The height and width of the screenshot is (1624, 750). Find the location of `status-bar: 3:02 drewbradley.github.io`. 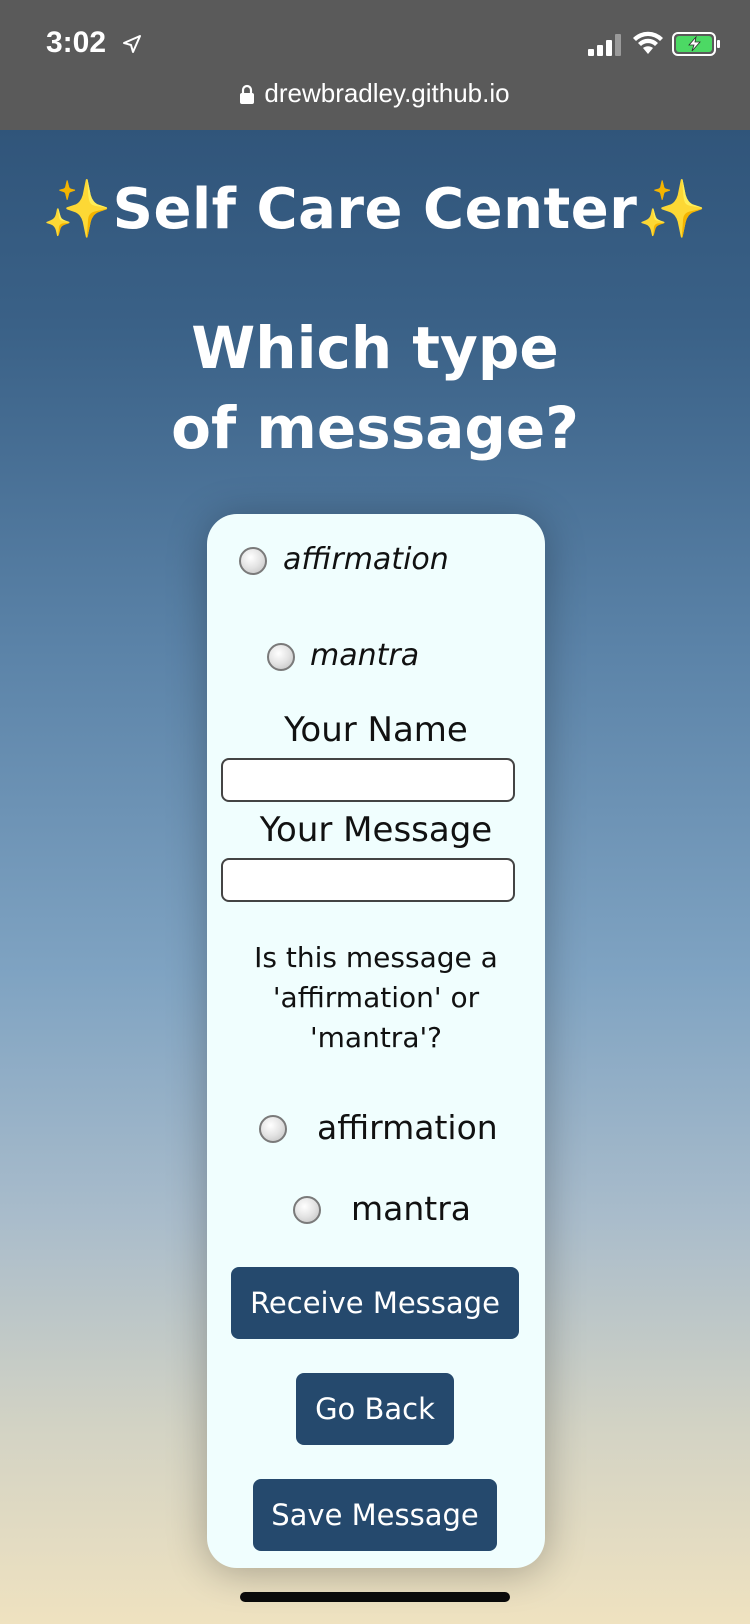

status-bar: 3:02 drewbradley.github.io is located at coordinates (375, 65).